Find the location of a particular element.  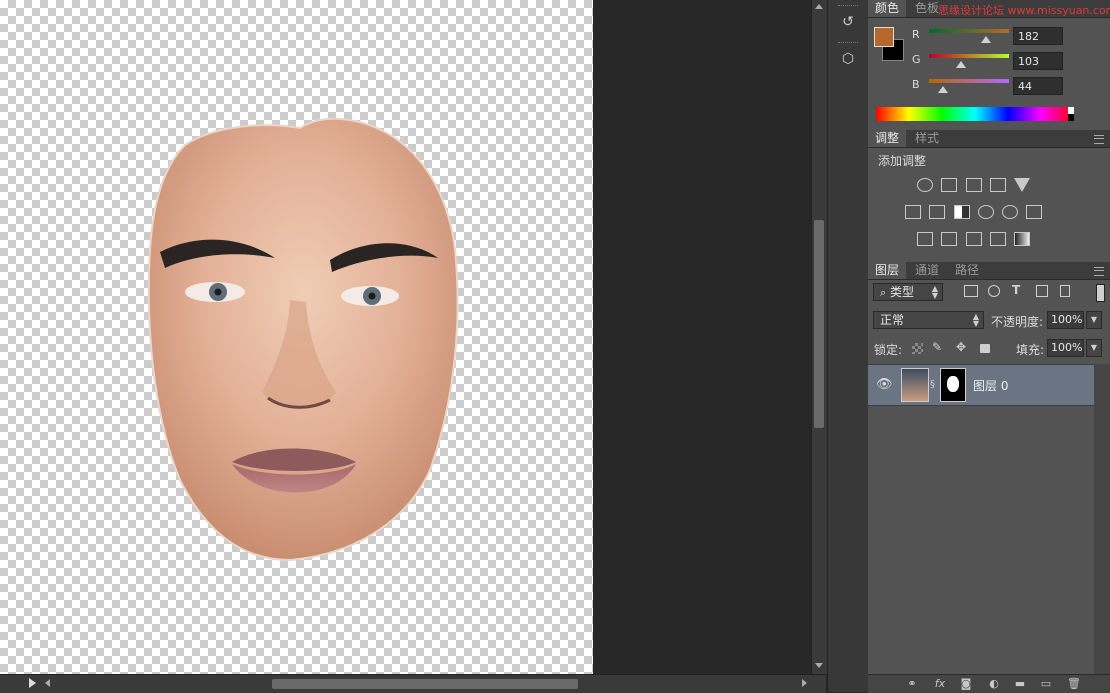

red-value-field: 182 is located at coordinates (1038, 36).